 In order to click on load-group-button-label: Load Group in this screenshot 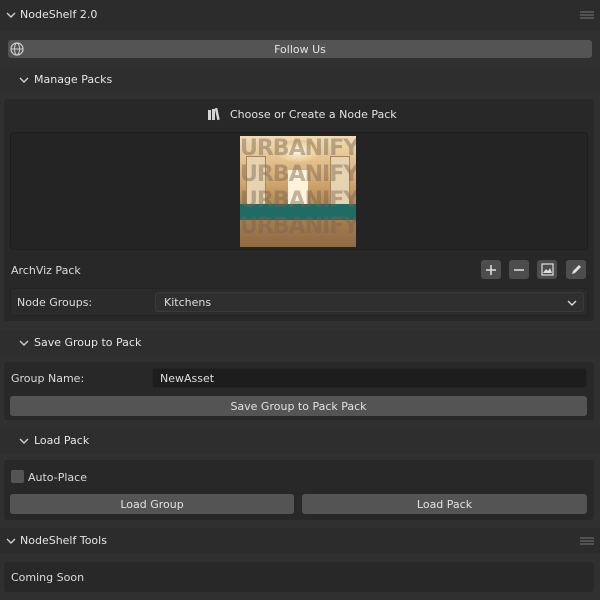, I will do `click(152, 504)`.